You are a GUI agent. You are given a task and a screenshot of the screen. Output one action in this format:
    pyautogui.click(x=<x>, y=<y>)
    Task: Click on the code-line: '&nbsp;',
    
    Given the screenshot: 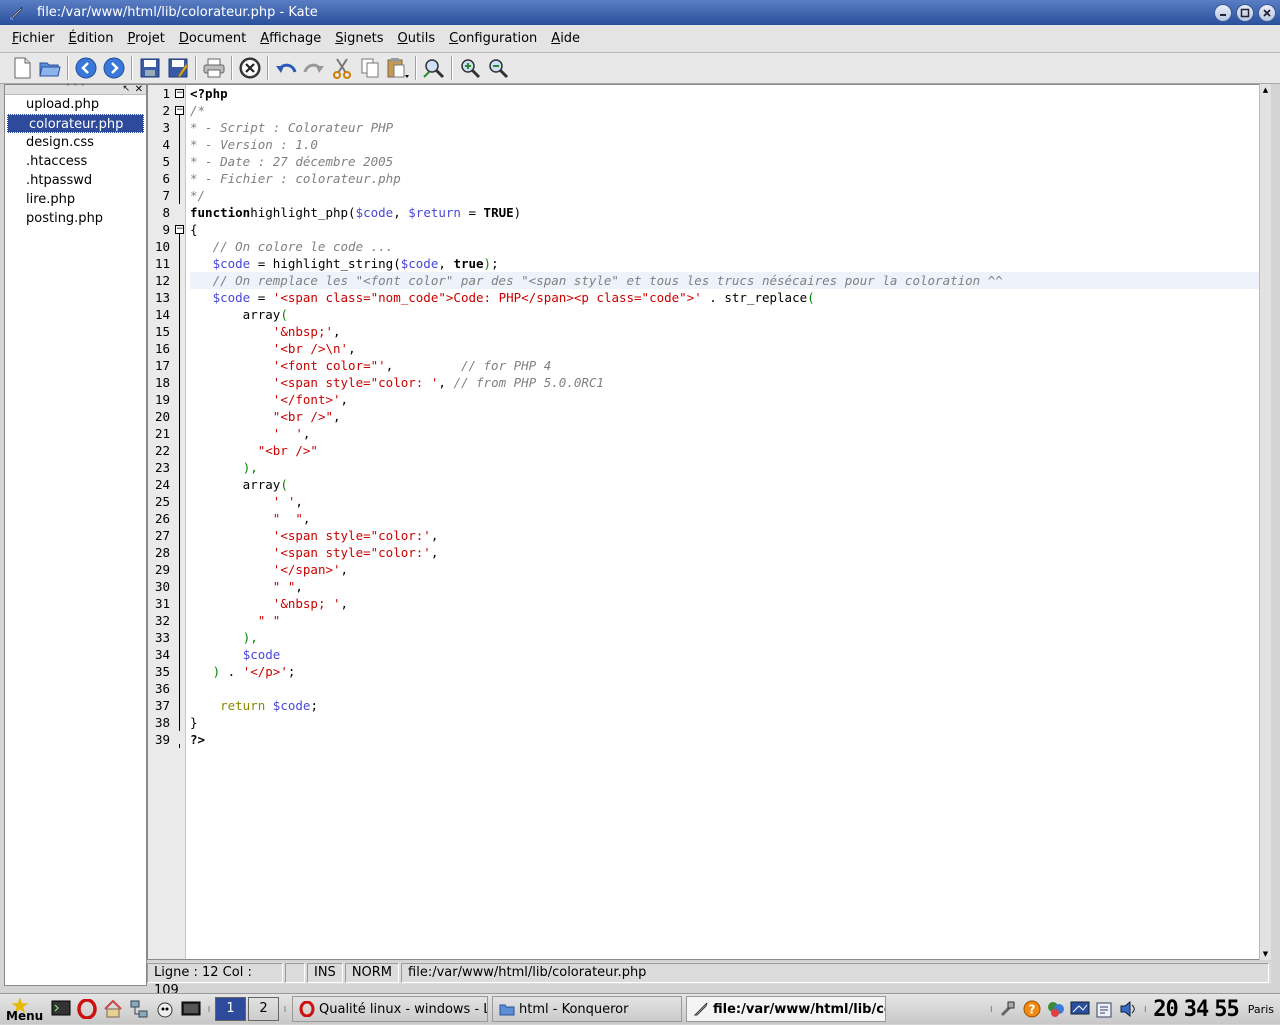 What is the action you would take?
    pyautogui.click(x=730, y=331)
    